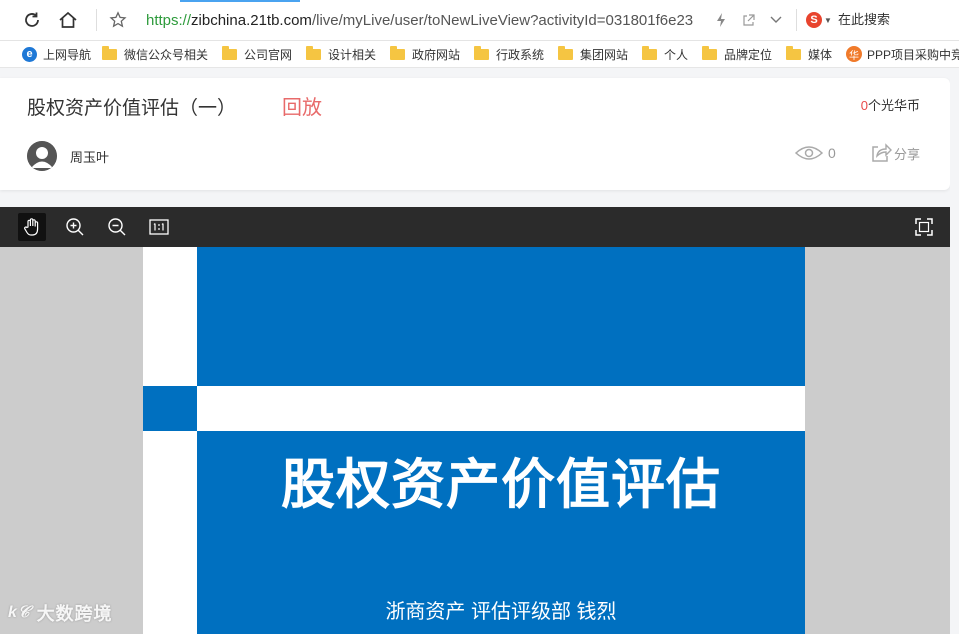  Describe the element at coordinates (814, 20) in the screenshot. I see `search-engine-logo-icon: S` at that location.